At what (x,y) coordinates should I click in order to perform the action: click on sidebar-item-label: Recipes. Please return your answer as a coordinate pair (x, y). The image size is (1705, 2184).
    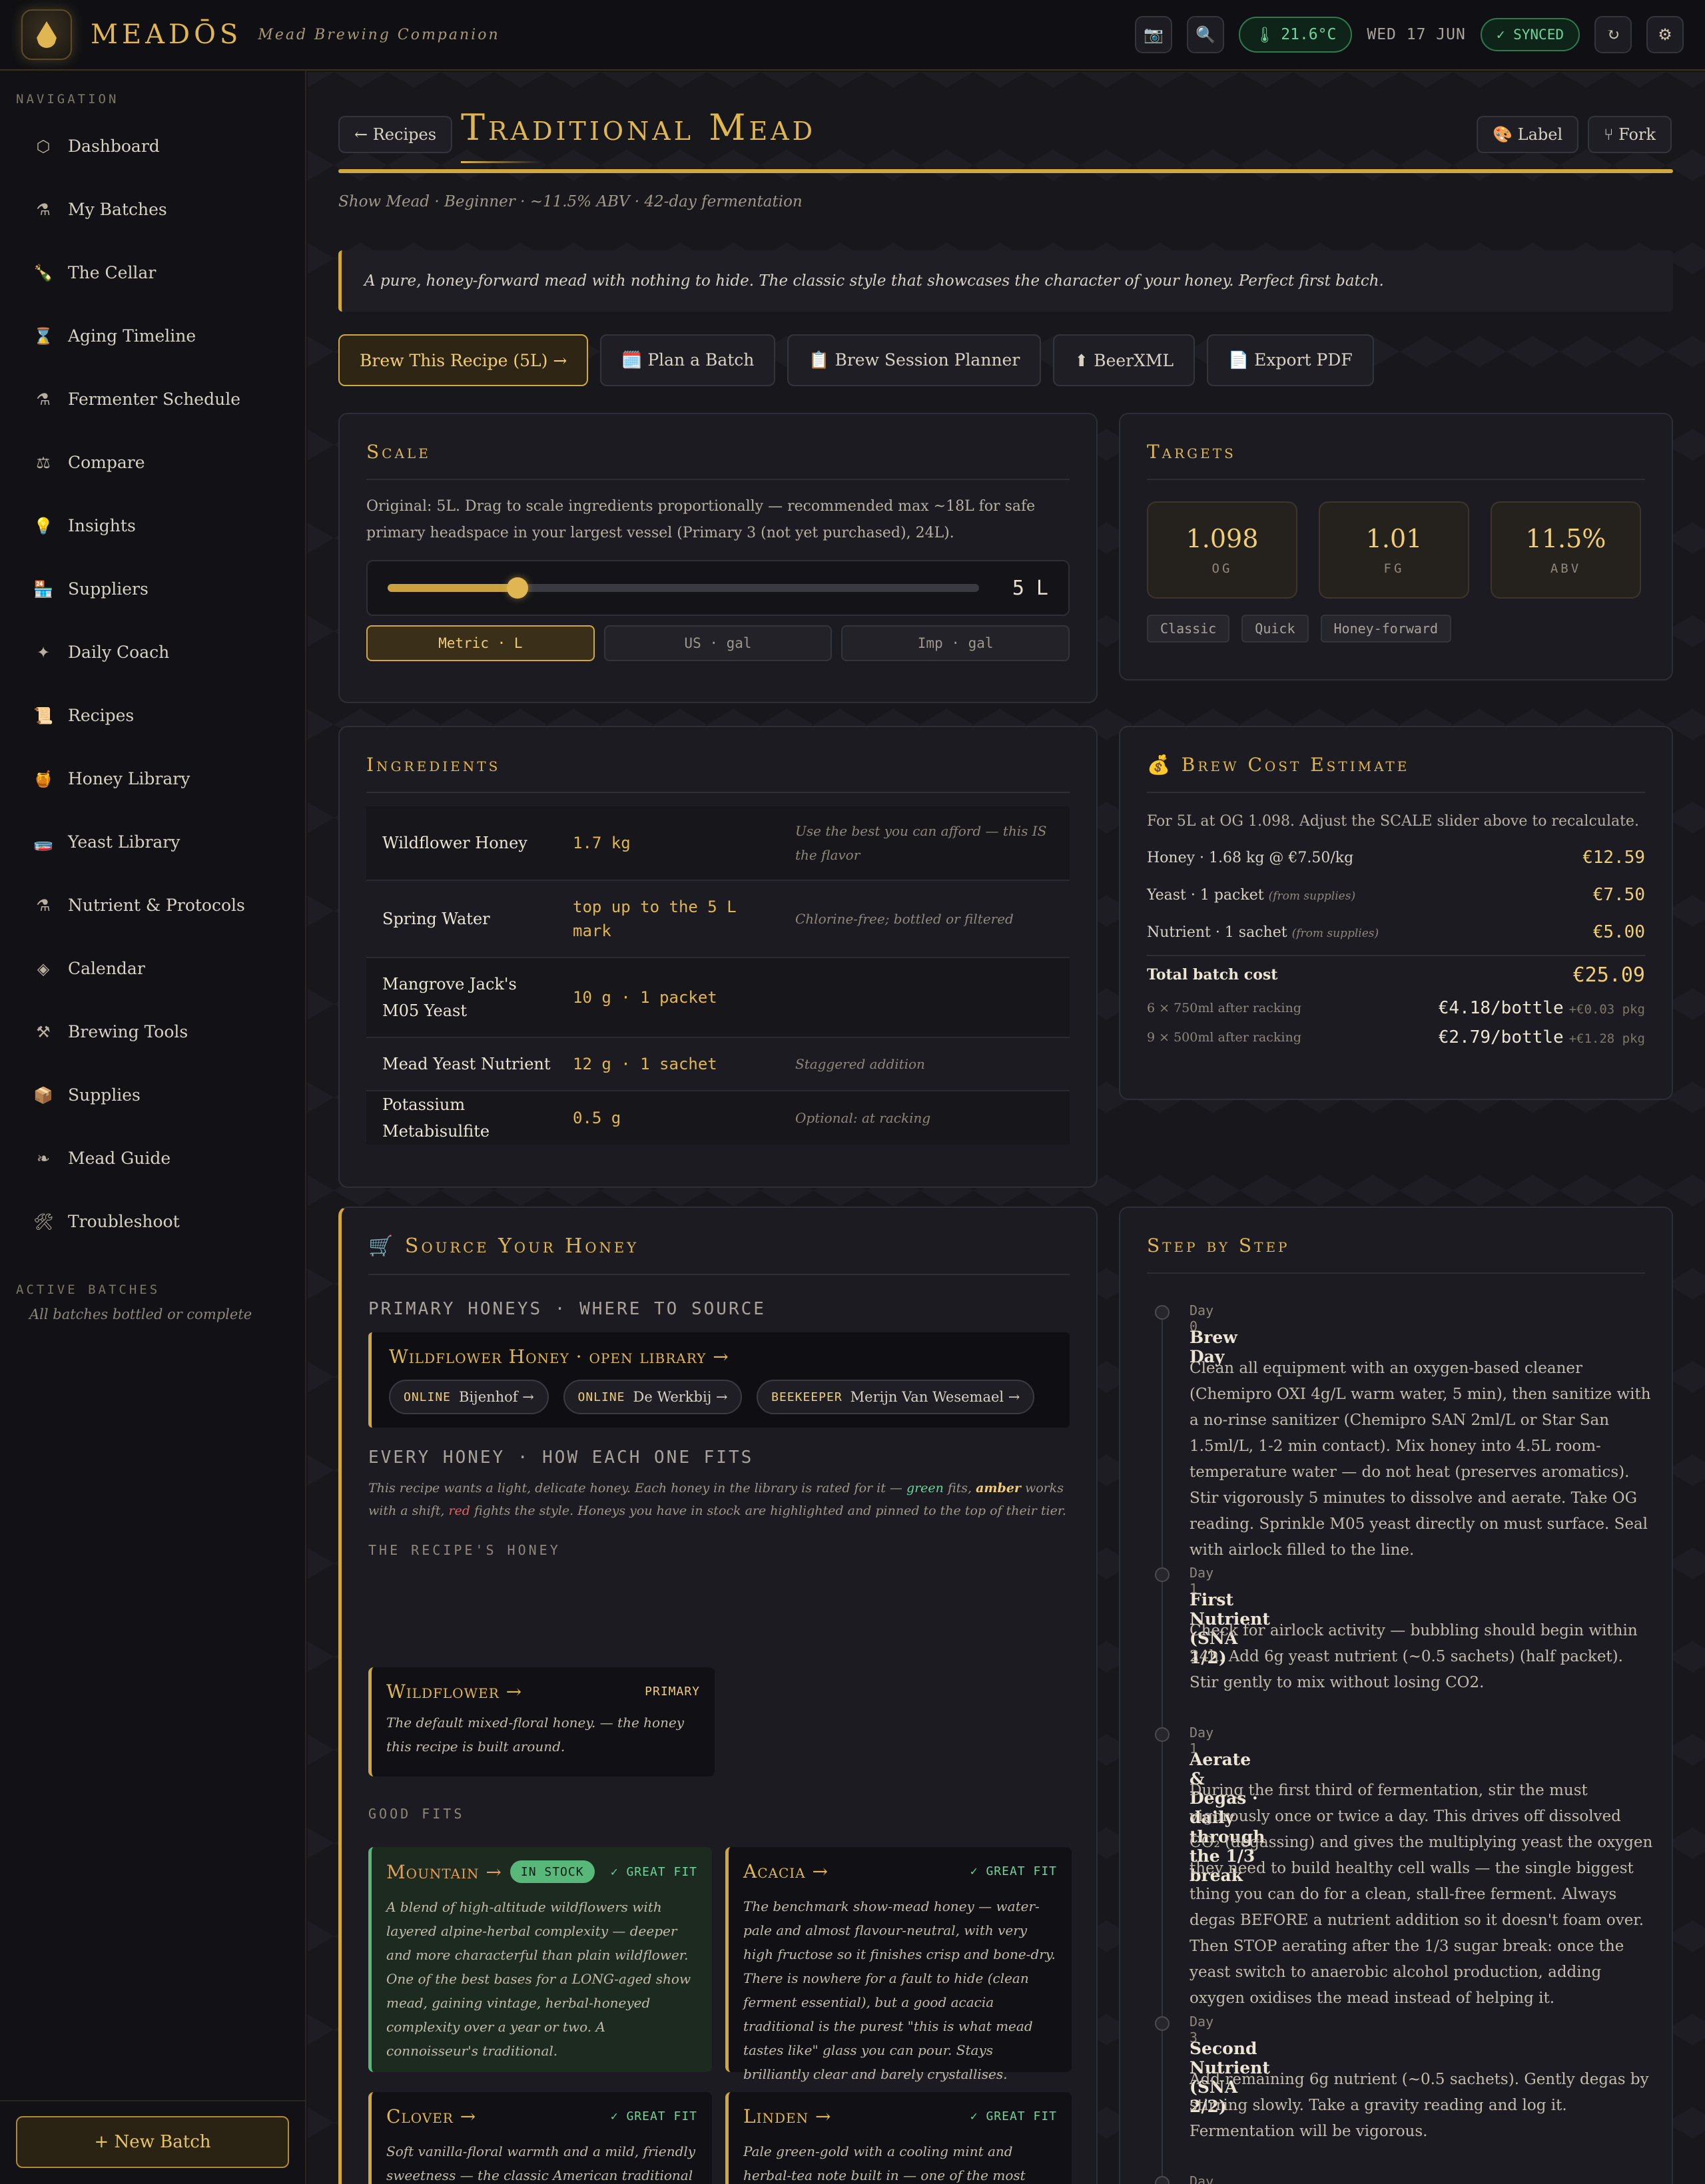
    Looking at the image, I should click on (101, 716).